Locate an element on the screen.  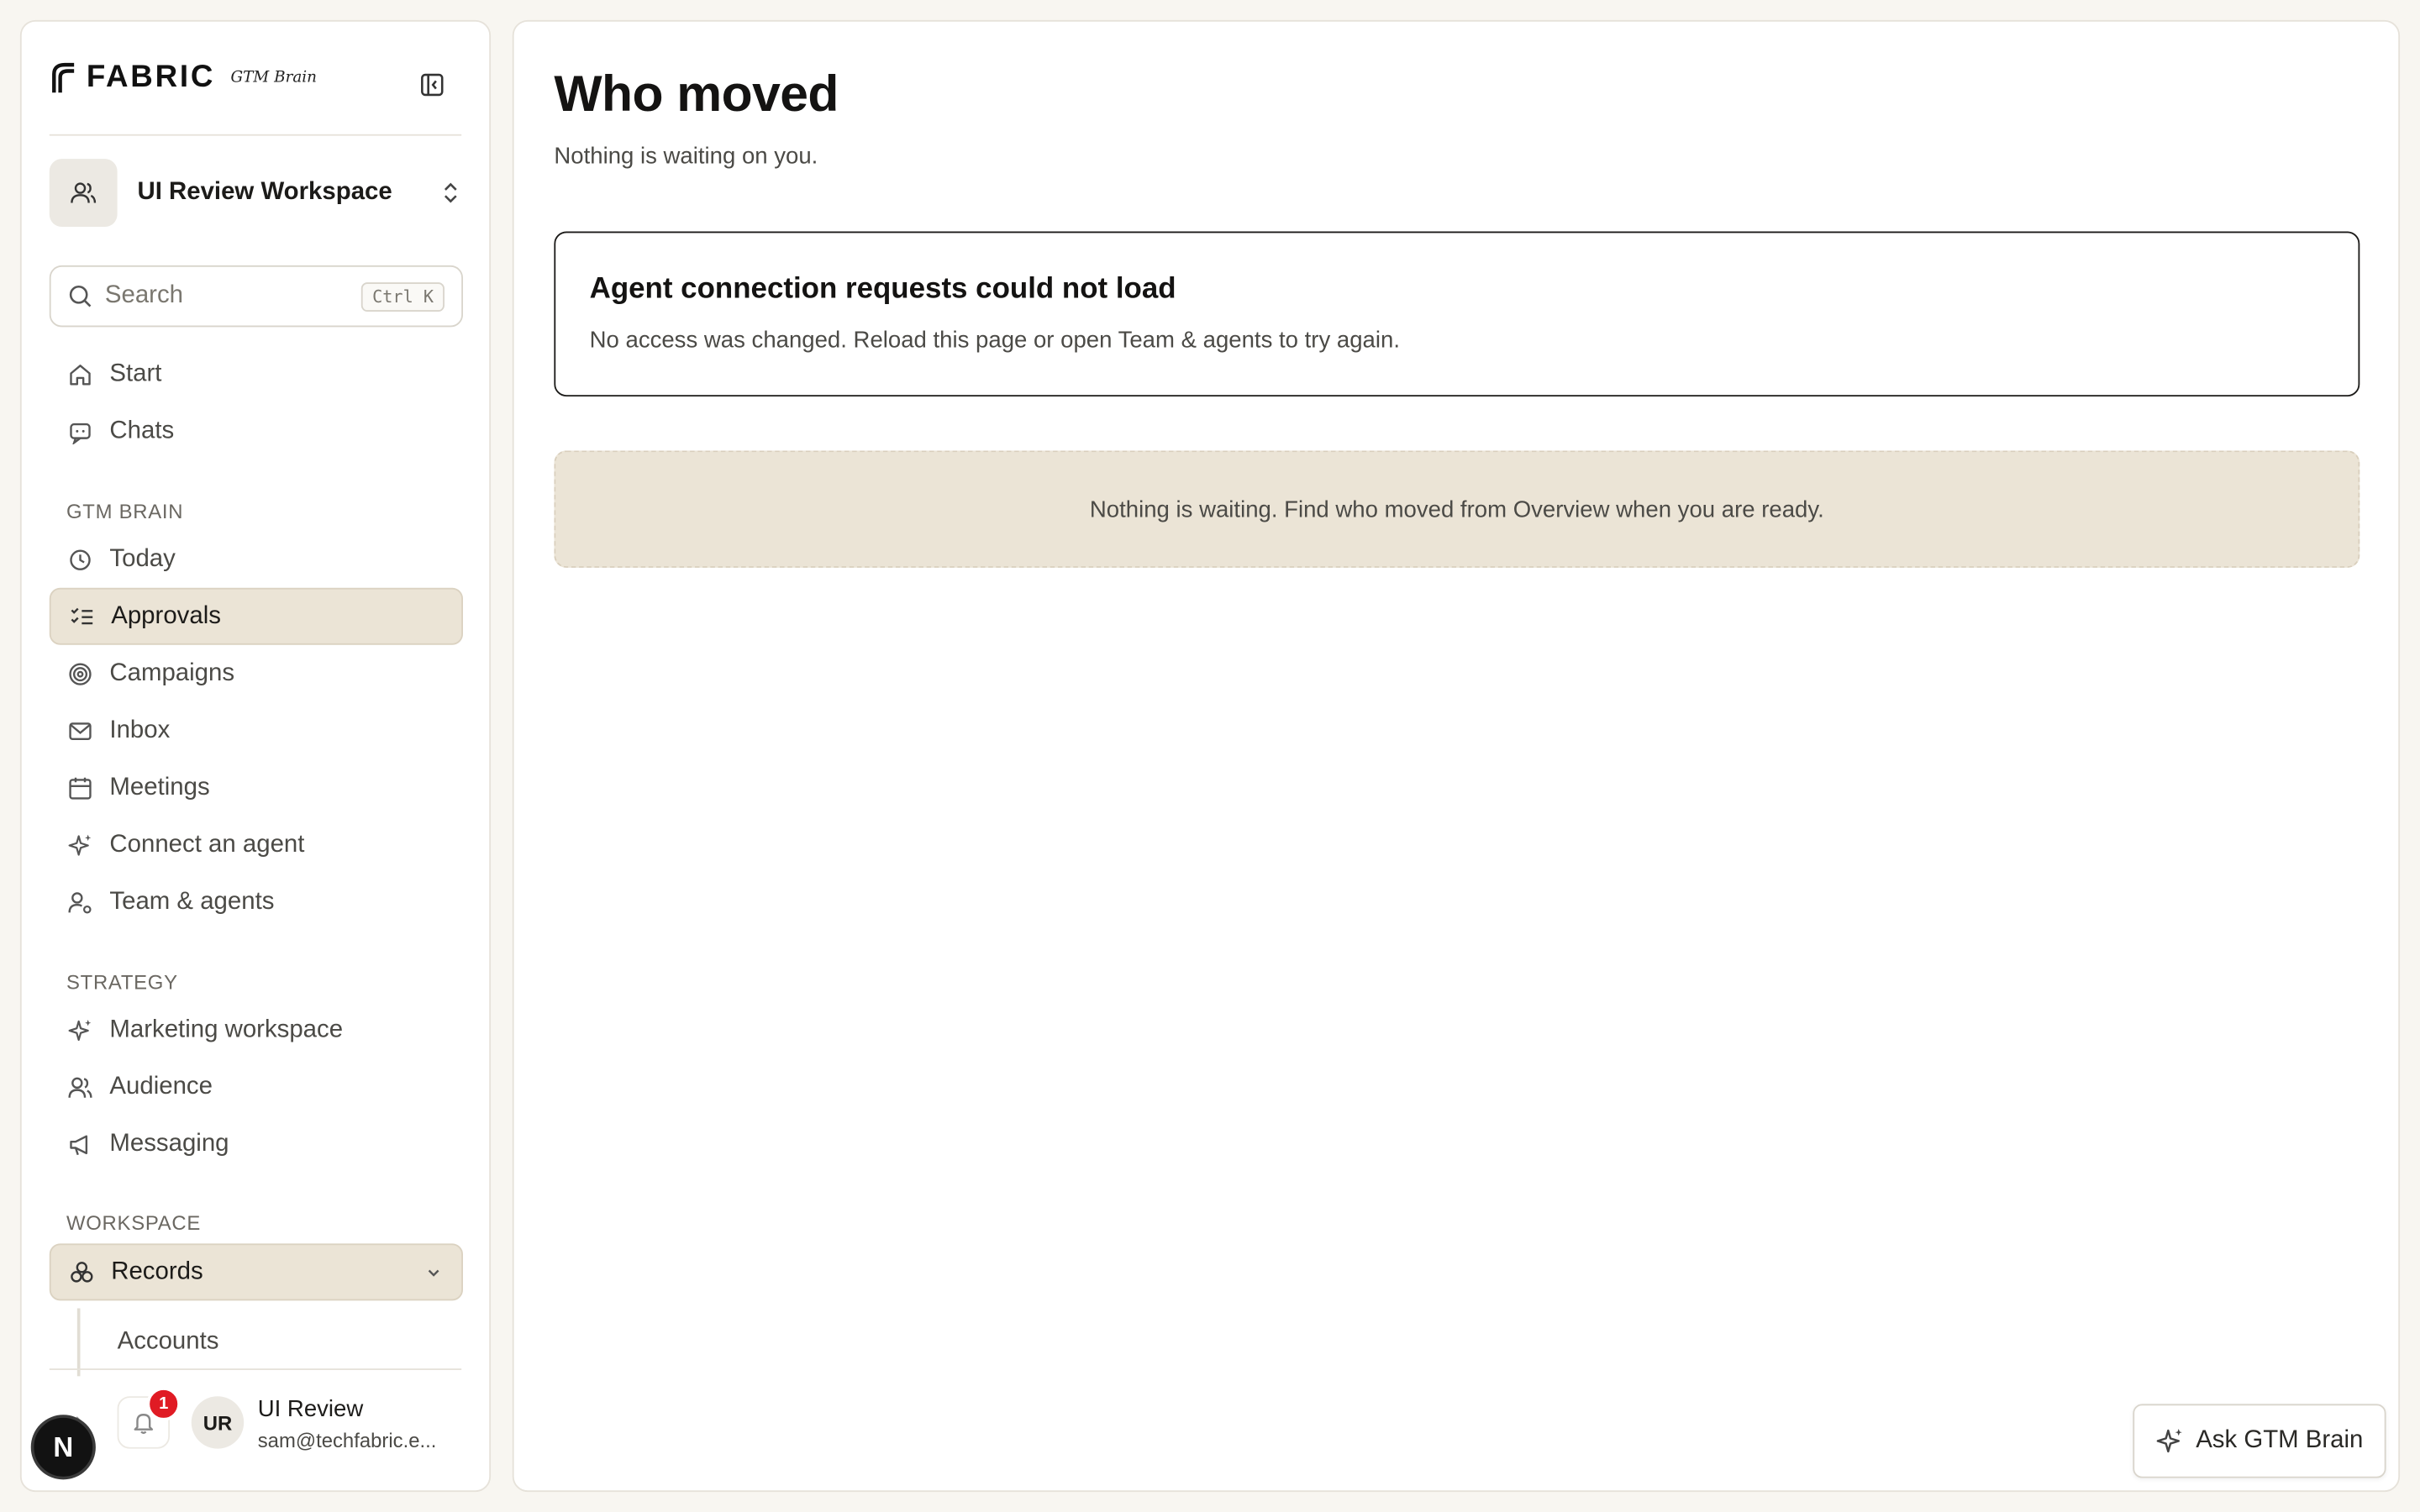
search-placeholder: Search is located at coordinates (144, 295).